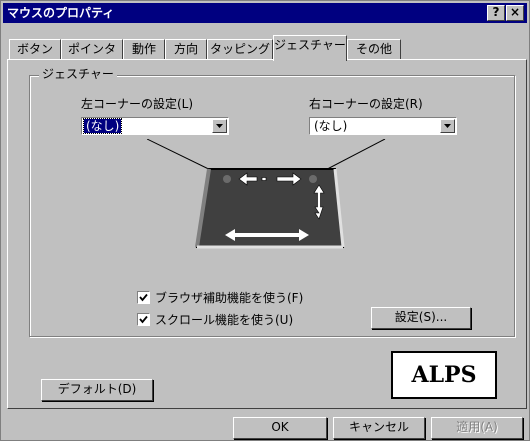 The image size is (532, 443). What do you see at coordinates (35, 49) in the screenshot?
I see `tab-buttons: ボタン` at bounding box center [35, 49].